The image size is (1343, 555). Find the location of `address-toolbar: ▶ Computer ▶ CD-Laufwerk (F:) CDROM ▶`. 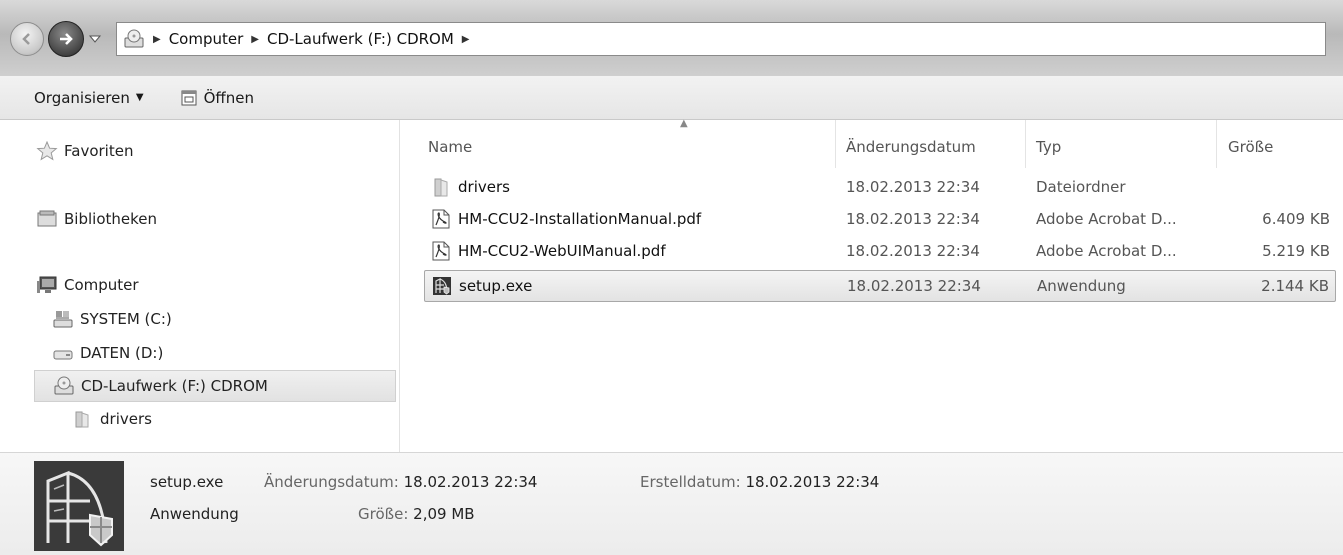

address-toolbar: ▶ Computer ▶ CD-Laufwerk (F:) CDROM ▶ is located at coordinates (671, 38).